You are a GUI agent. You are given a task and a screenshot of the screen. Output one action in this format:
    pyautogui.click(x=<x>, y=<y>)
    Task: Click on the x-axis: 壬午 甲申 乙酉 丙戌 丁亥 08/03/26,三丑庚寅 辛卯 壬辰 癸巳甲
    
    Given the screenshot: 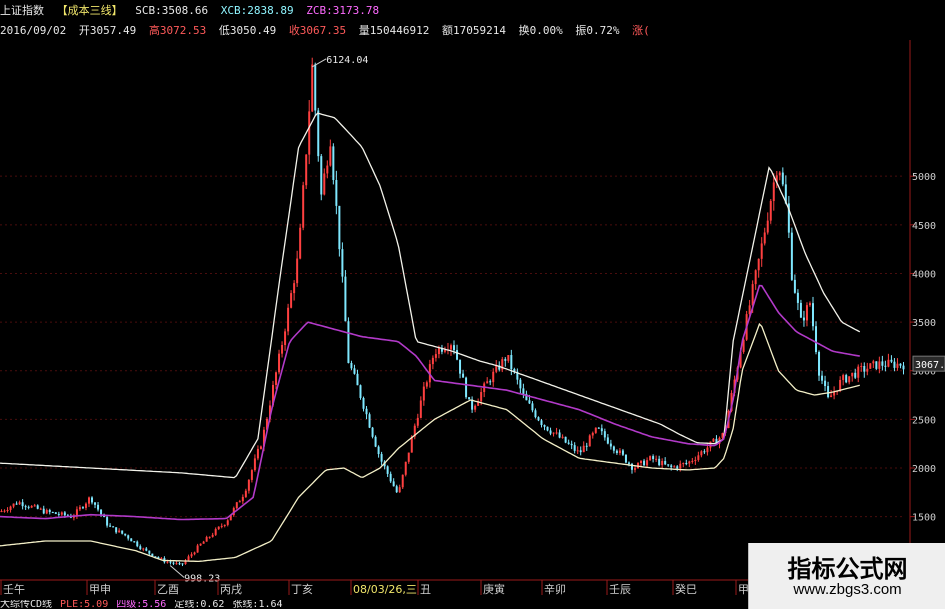 What is the action you would take?
    pyautogui.click(x=374, y=587)
    